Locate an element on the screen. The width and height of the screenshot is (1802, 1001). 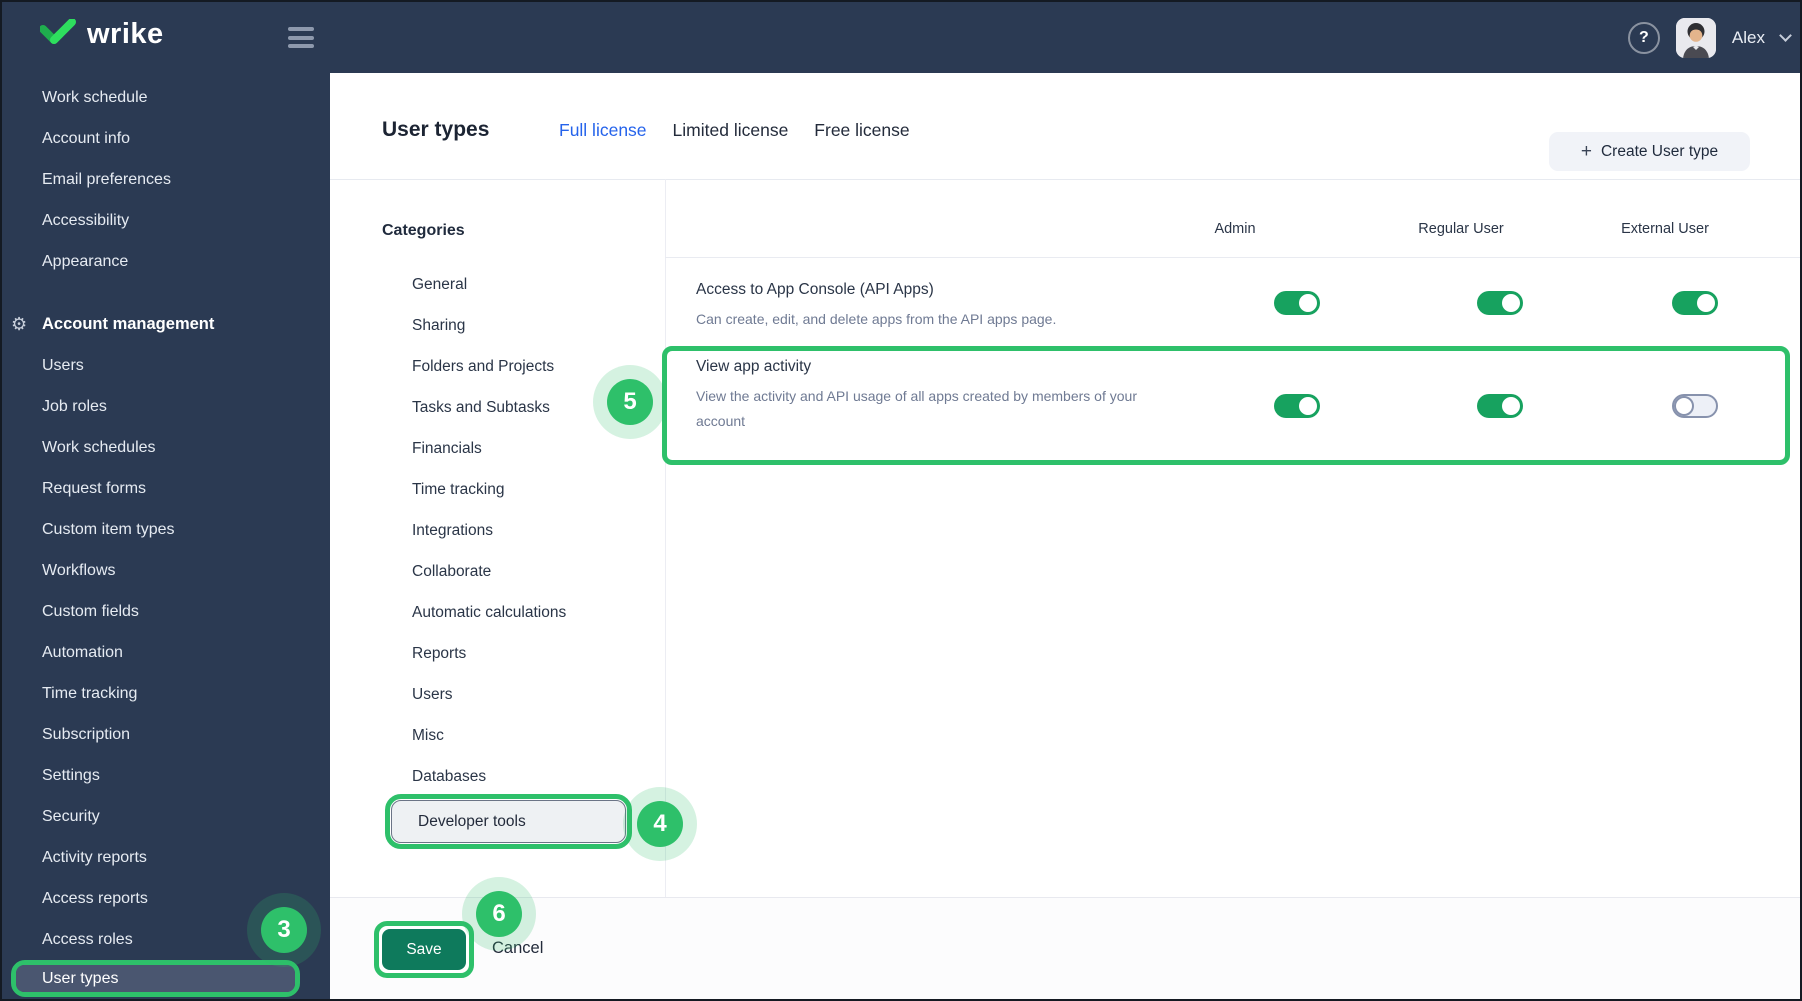
sidebar-item-work-schedules: Work schedules is located at coordinates (166, 447).